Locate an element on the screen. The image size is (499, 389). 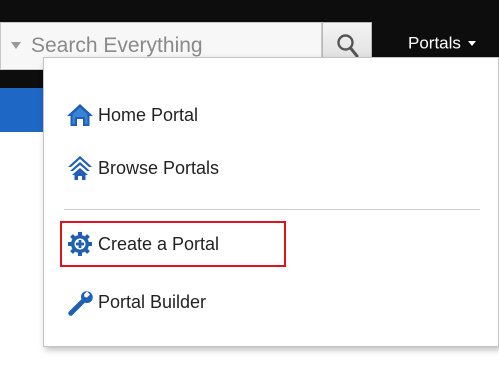
menu-item-label: Portal Builder is located at coordinates (152, 301).